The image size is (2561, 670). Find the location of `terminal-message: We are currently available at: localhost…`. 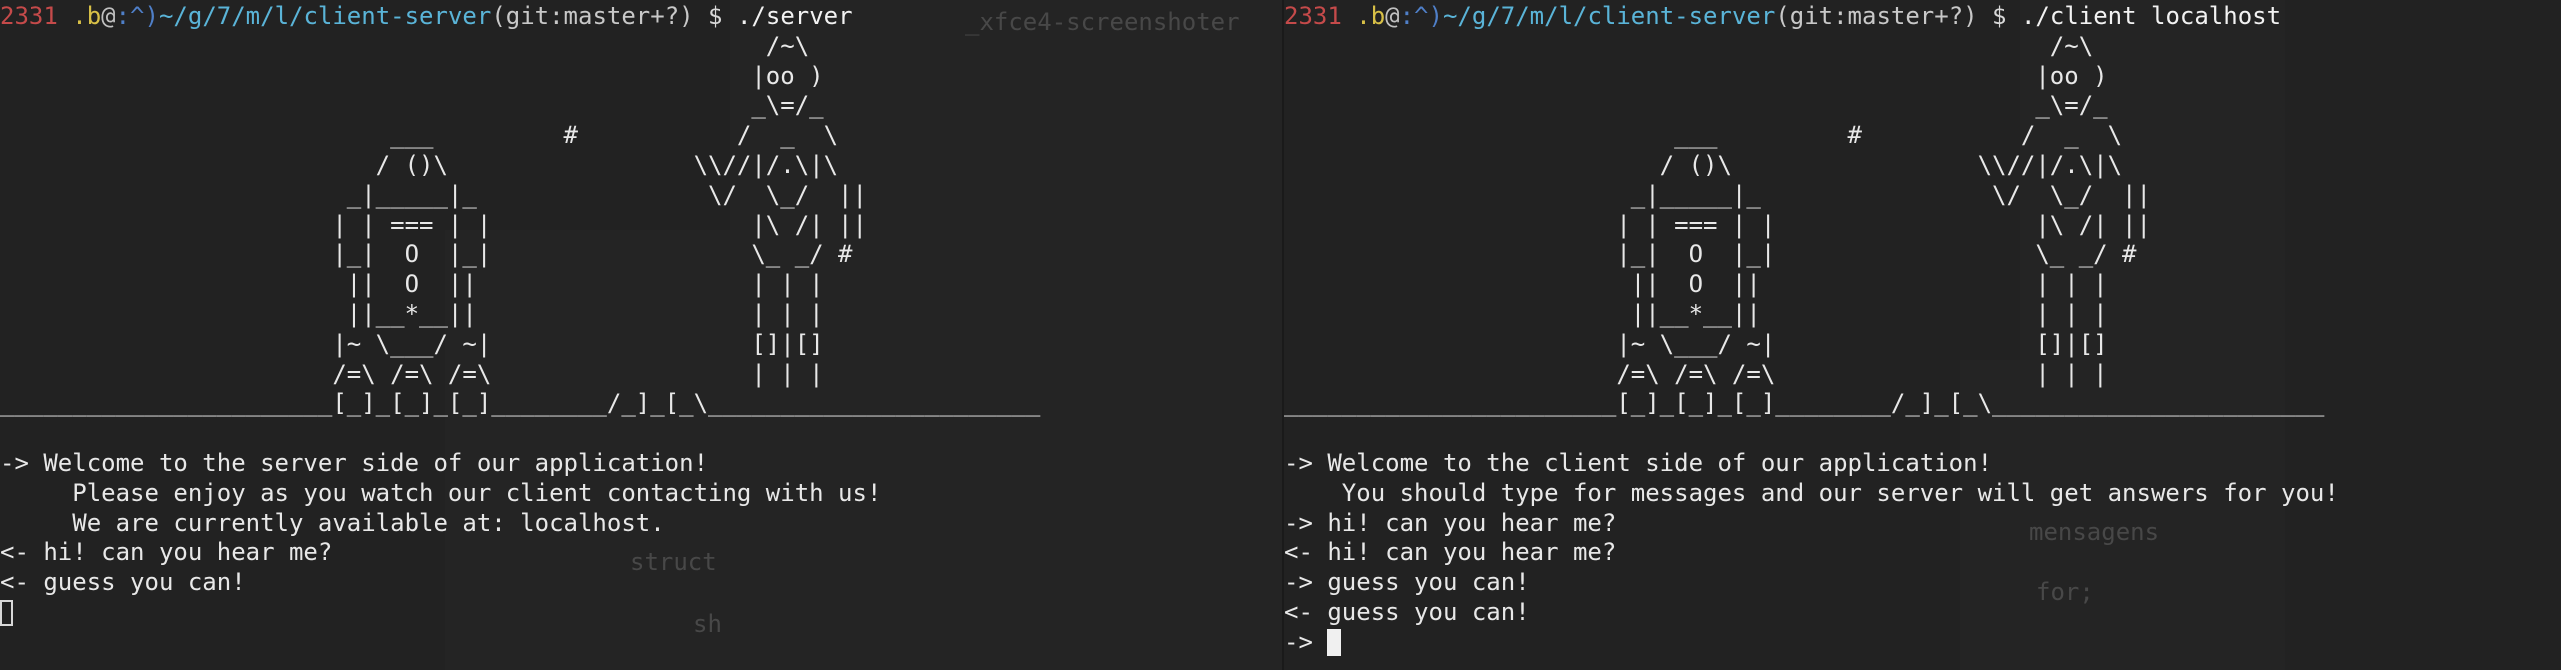

terminal-message: We are currently available at: localhost… is located at coordinates (332, 522).